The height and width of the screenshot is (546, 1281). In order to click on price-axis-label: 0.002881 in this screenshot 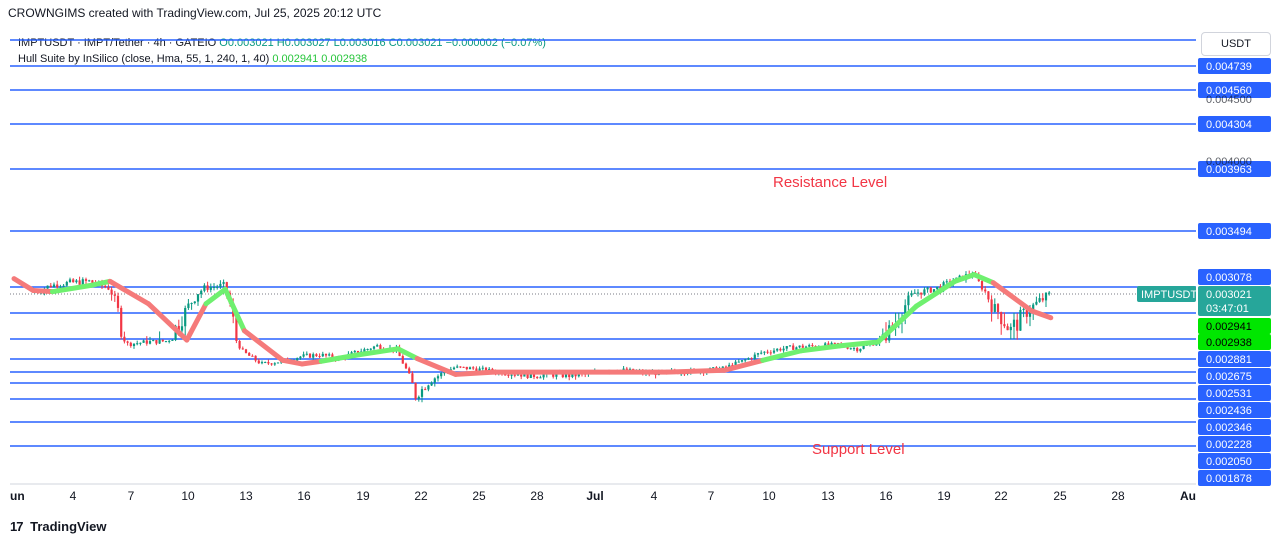, I will do `click(1229, 360)`.